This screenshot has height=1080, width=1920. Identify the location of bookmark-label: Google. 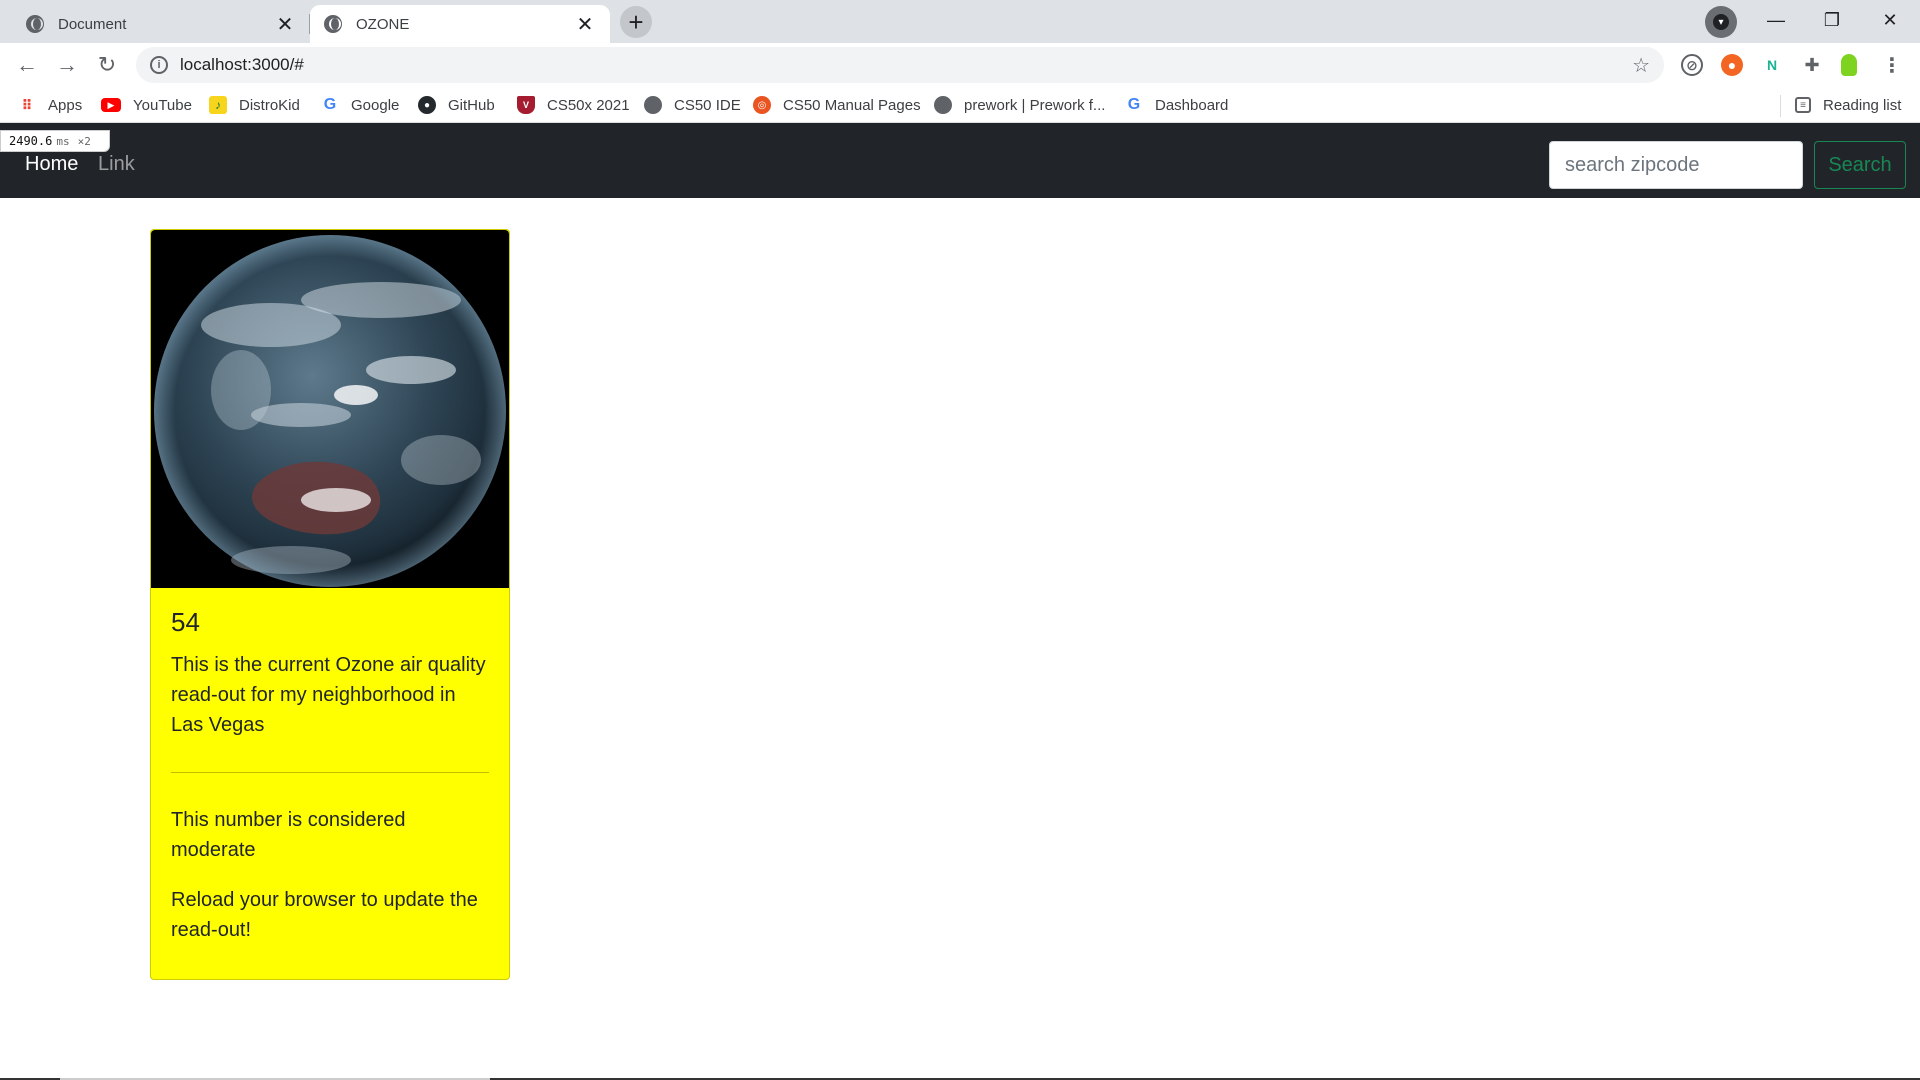
(375, 105).